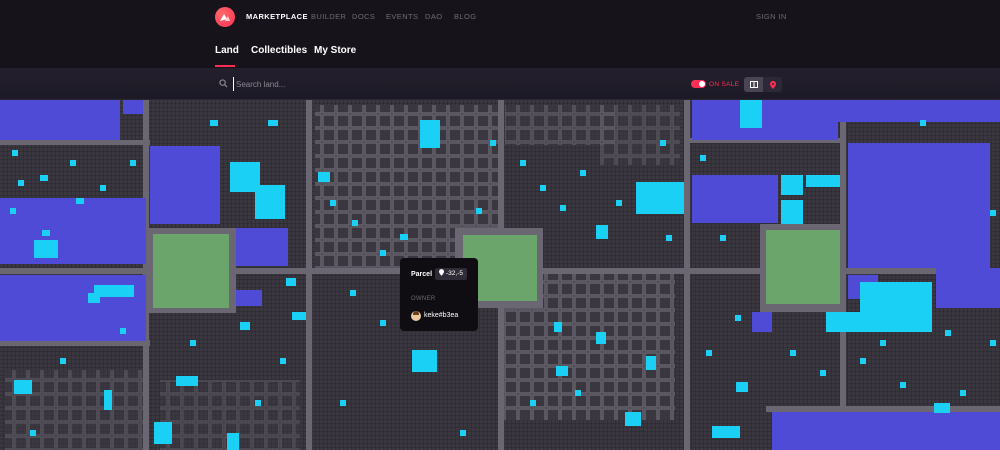  Describe the element at coordinates (423, 299) in the screenshot. I see `owner-label: OWNER` at that location.